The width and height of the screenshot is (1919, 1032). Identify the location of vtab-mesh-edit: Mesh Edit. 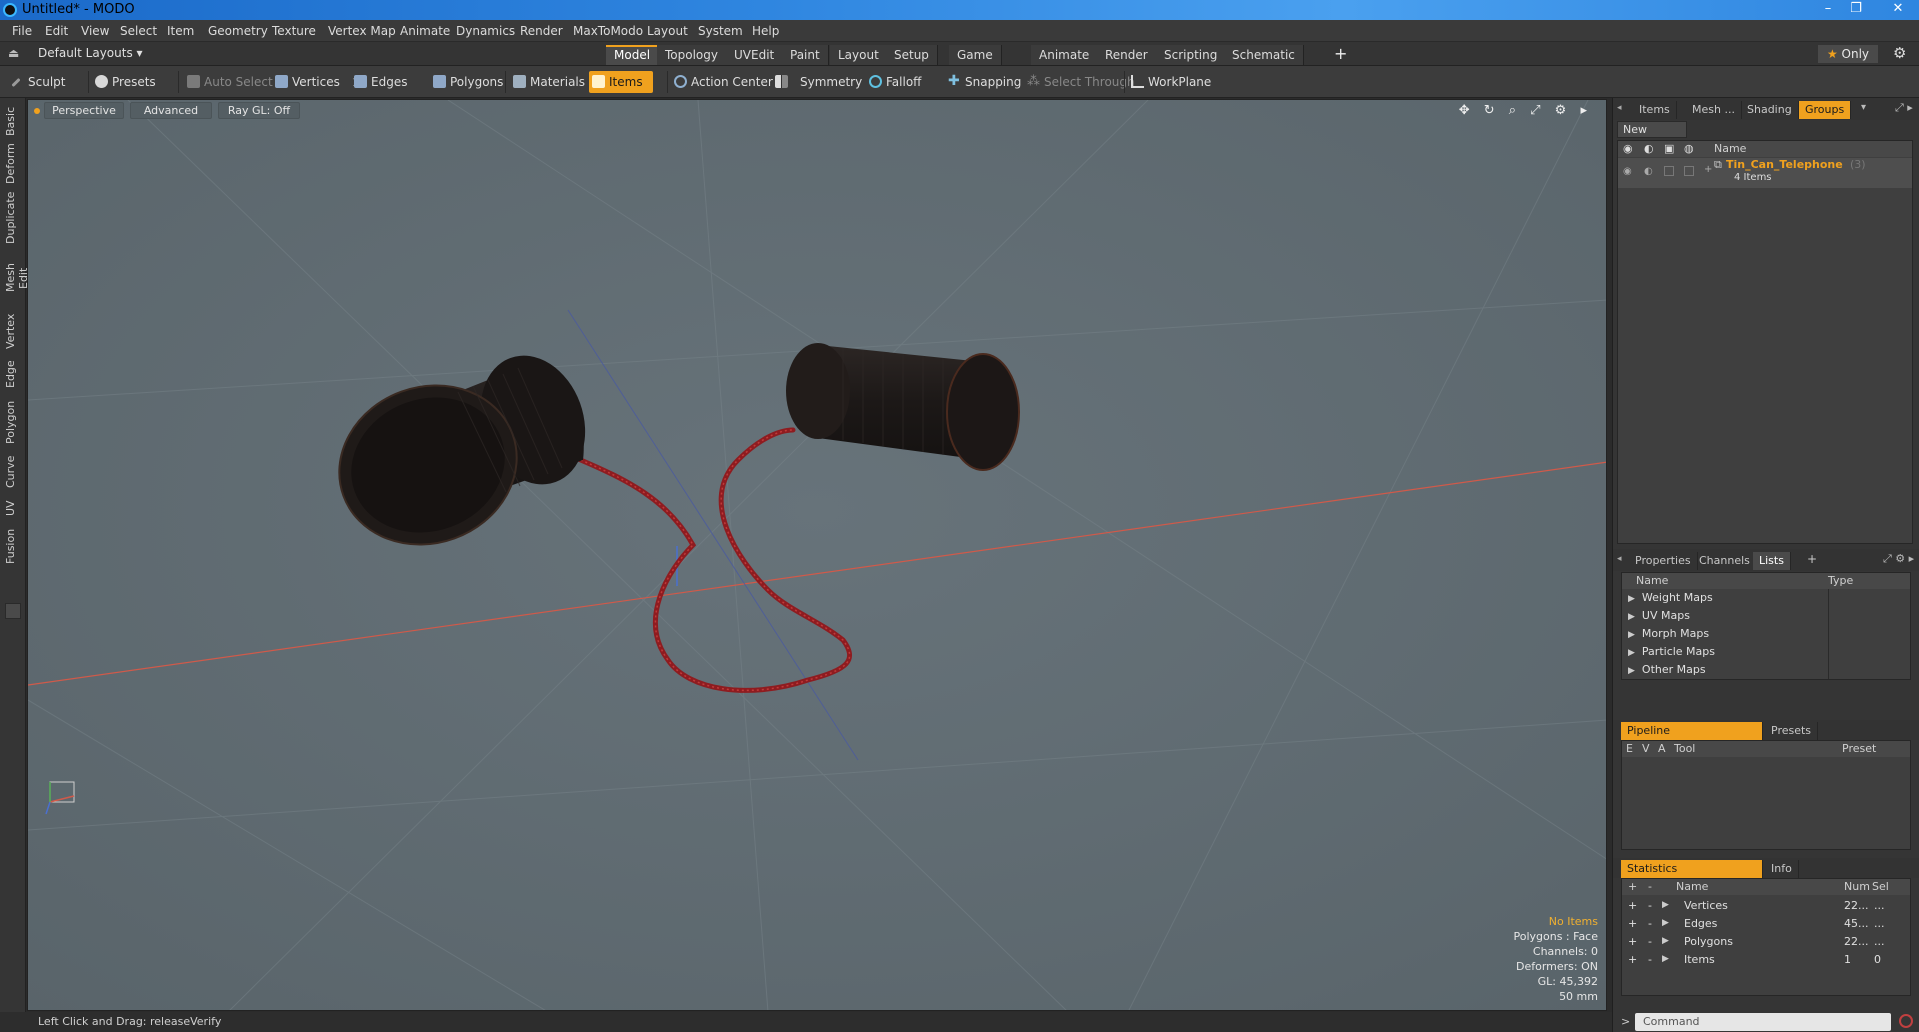
(17, 278).